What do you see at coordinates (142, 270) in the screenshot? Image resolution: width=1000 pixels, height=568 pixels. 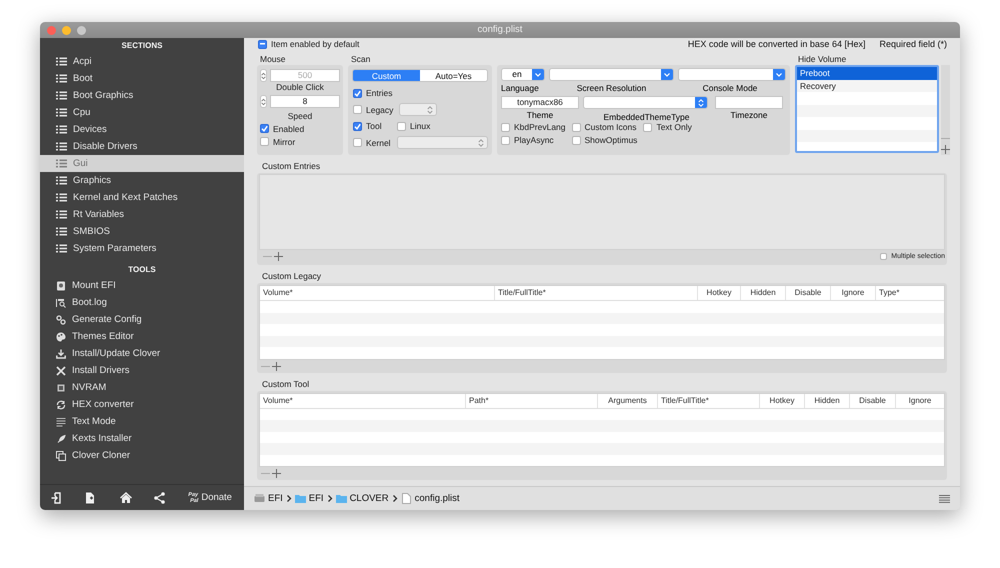 I see `section-heading: TOOLS` at bounding box center [142, 270].